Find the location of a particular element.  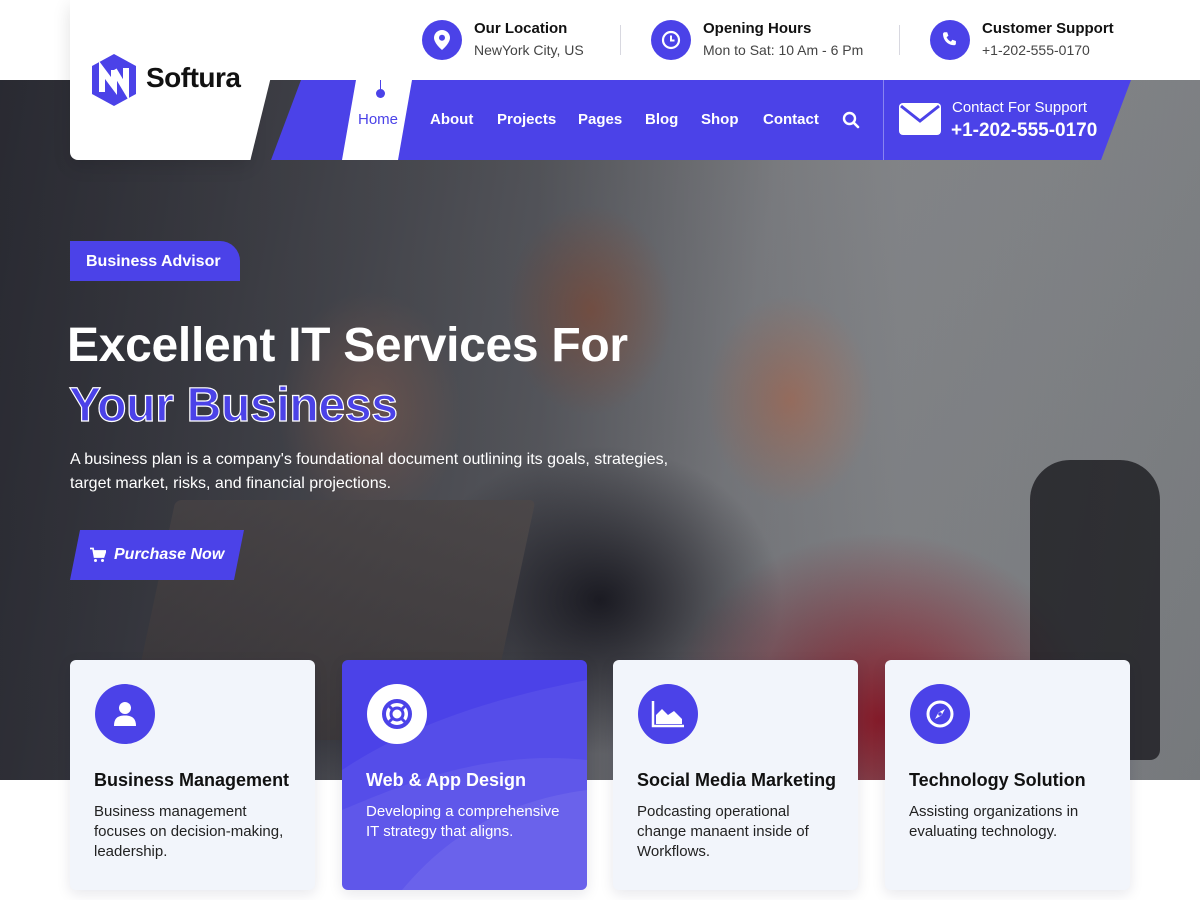

hero-badge: Business Advisor is located at coordinates (155, 261).